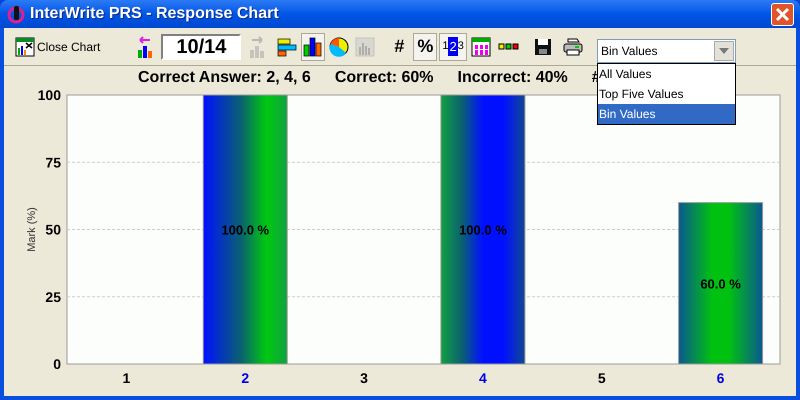  What do you see at coordinates (453, 46) in the screenshot?
I see `numbering-toggle: 123` at bounding box center [453, 46].